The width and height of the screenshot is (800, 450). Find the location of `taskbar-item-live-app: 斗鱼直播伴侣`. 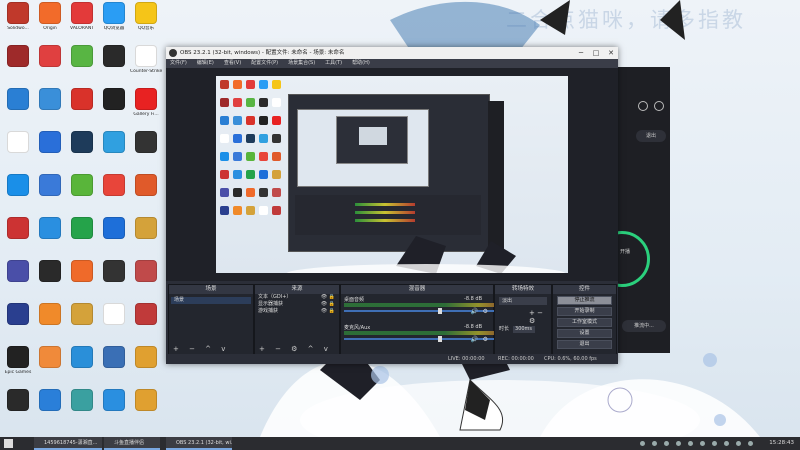

taskbar-item-live-app: 斗鱼直播伴侣 is located at coordinates (132, 443).